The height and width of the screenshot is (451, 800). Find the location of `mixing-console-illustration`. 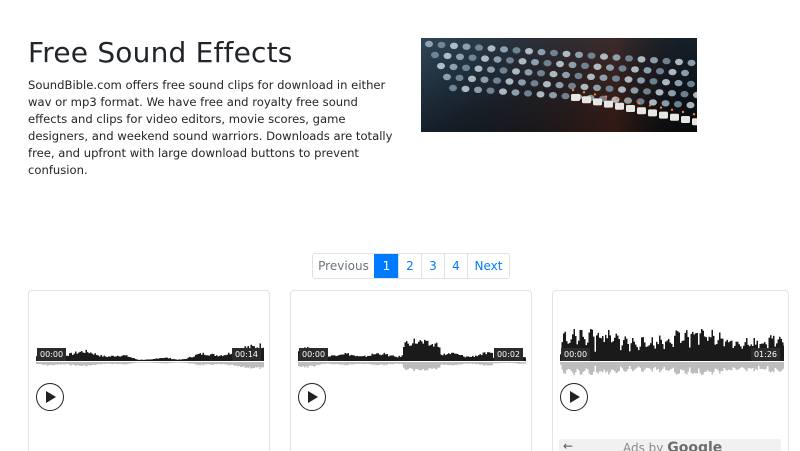

mixing-console-illustration is located at coordinates (559, 85).